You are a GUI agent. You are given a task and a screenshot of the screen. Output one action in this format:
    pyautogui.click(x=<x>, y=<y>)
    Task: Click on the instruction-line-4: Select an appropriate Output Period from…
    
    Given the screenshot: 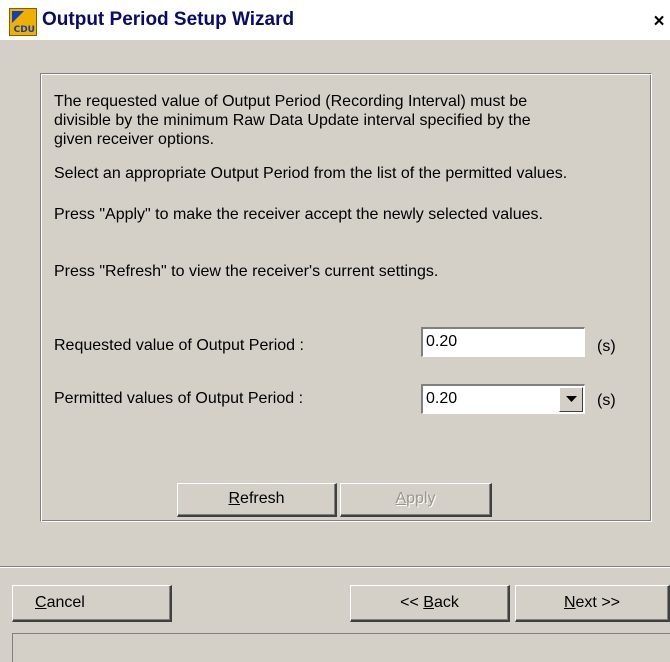 What is the action you would take?
    pyautogui.click(x=311, y=173)
    